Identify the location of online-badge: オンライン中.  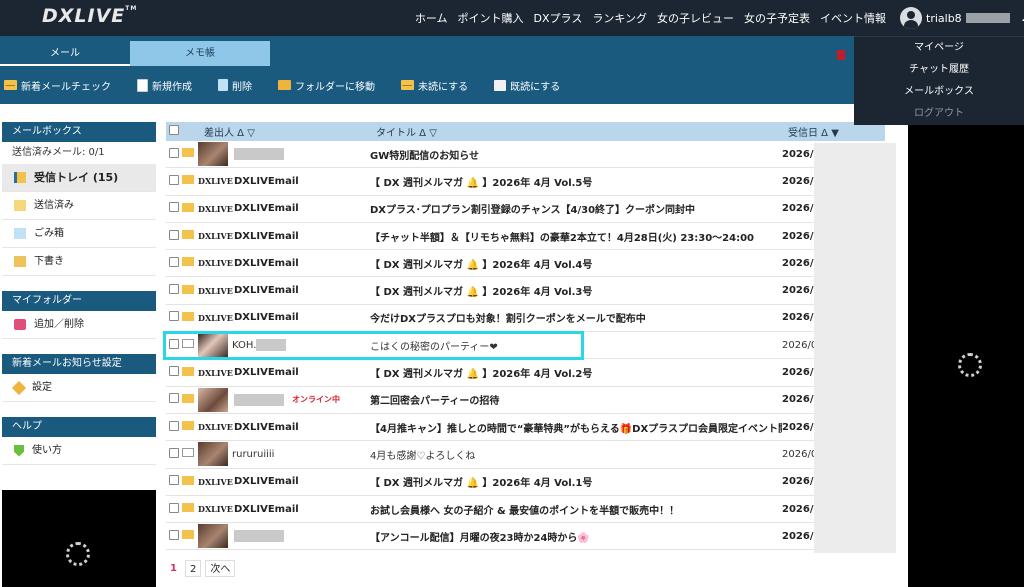
(316, 400).